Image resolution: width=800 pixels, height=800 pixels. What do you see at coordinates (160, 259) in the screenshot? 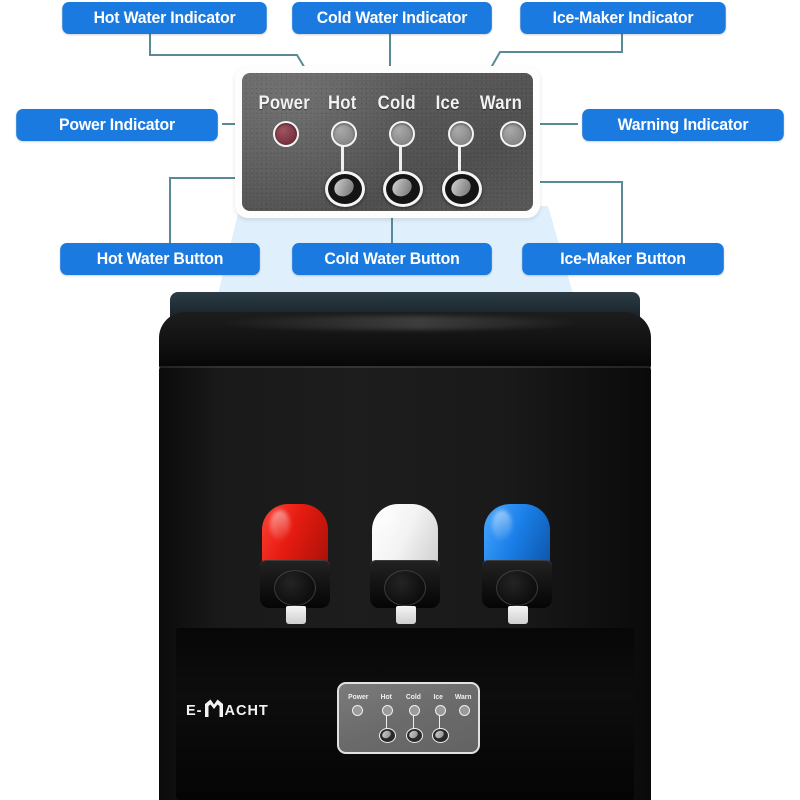
I see `callout-hot-water-button: Hot Water Button` at bounding box center [160, 259].